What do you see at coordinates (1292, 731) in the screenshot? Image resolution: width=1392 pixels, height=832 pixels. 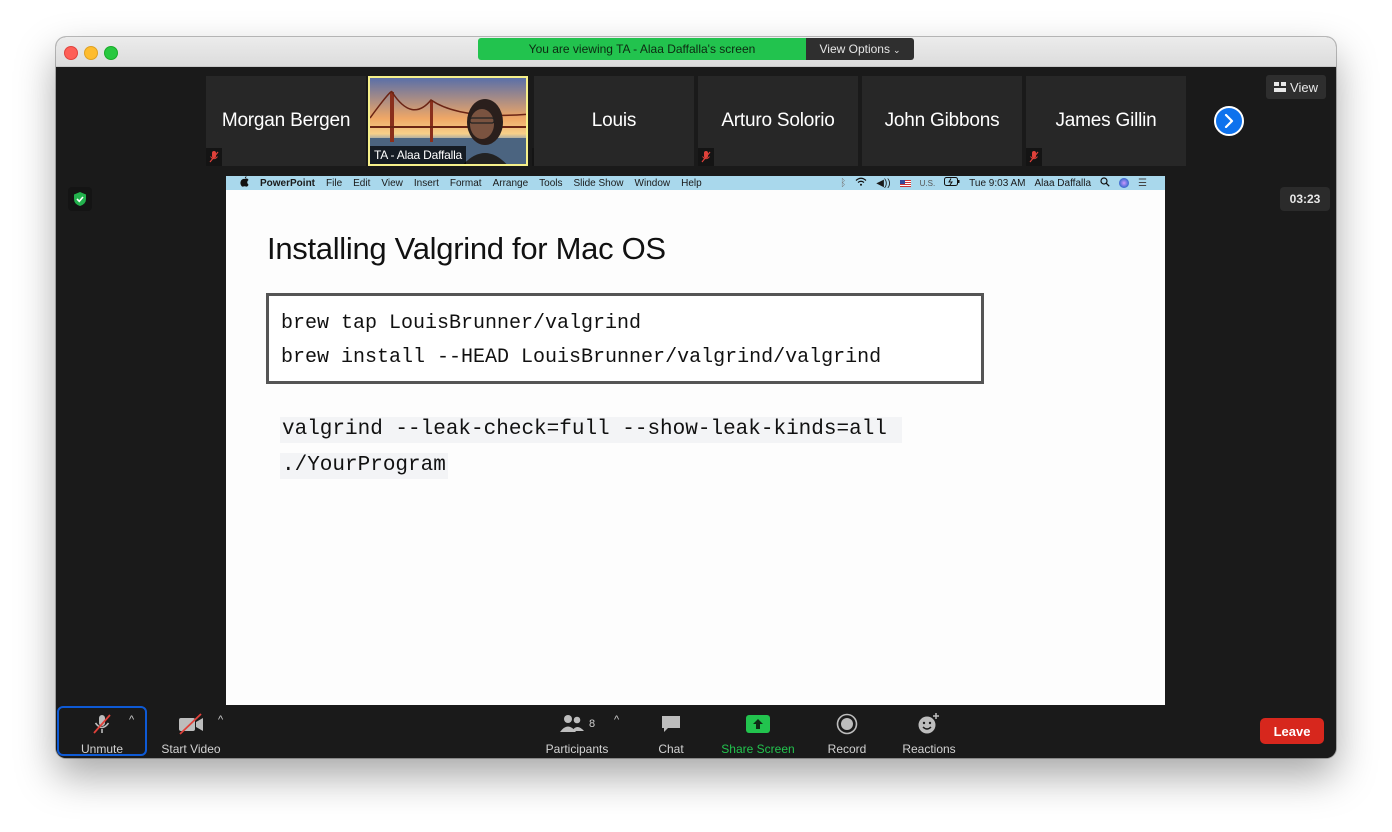 I see `leave-button: Leave` at bounding box center [1292, 731].